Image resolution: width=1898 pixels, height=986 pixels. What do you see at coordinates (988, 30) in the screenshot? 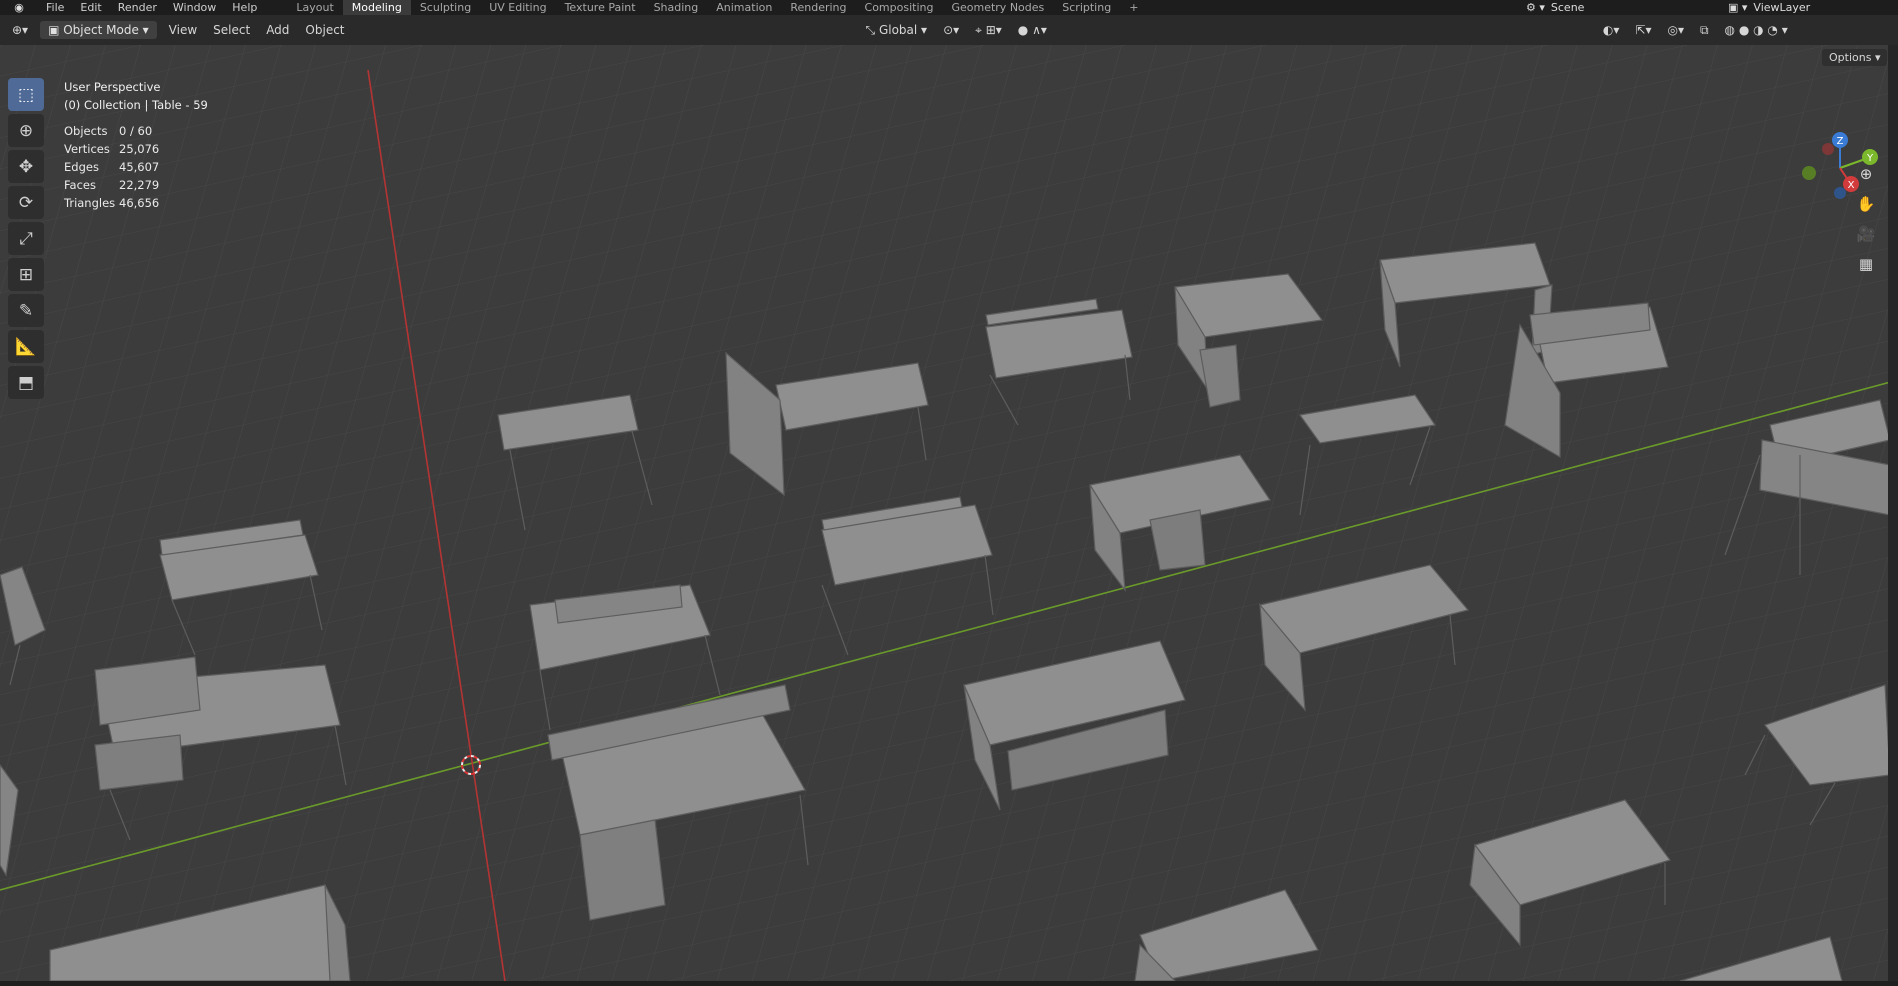
I see `snap-icon: ⌖ ⊞▾` at bounding box center [988, 30].